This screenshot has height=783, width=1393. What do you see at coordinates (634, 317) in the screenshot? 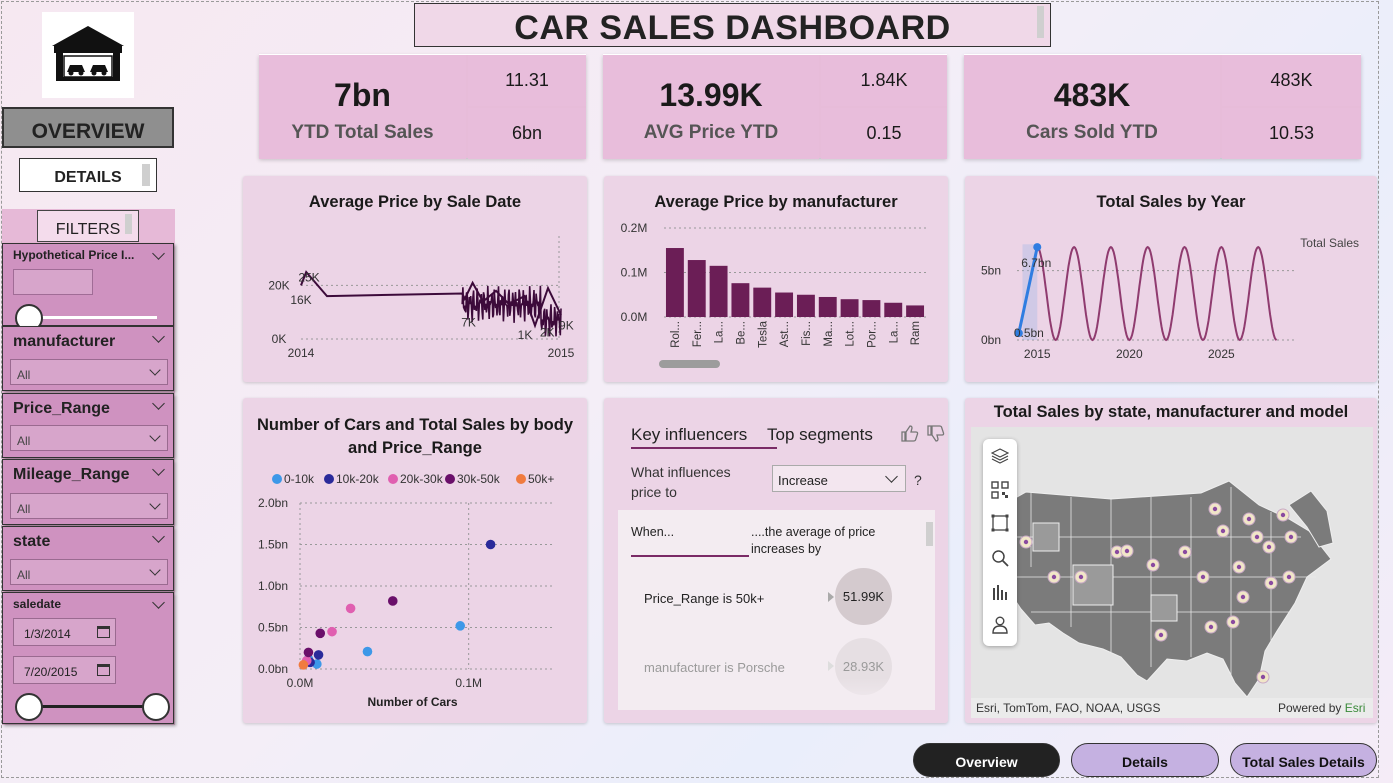
I see `y-tick-label: 0.0M` at bounding box center [634, 317].